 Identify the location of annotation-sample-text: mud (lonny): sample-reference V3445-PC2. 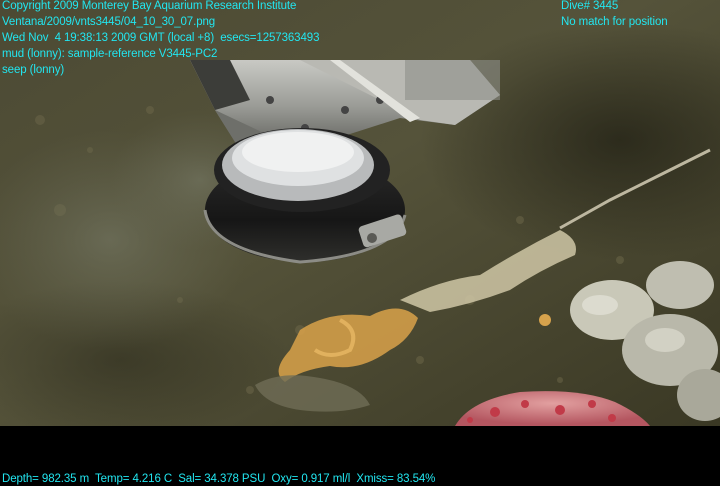
(110, 54).